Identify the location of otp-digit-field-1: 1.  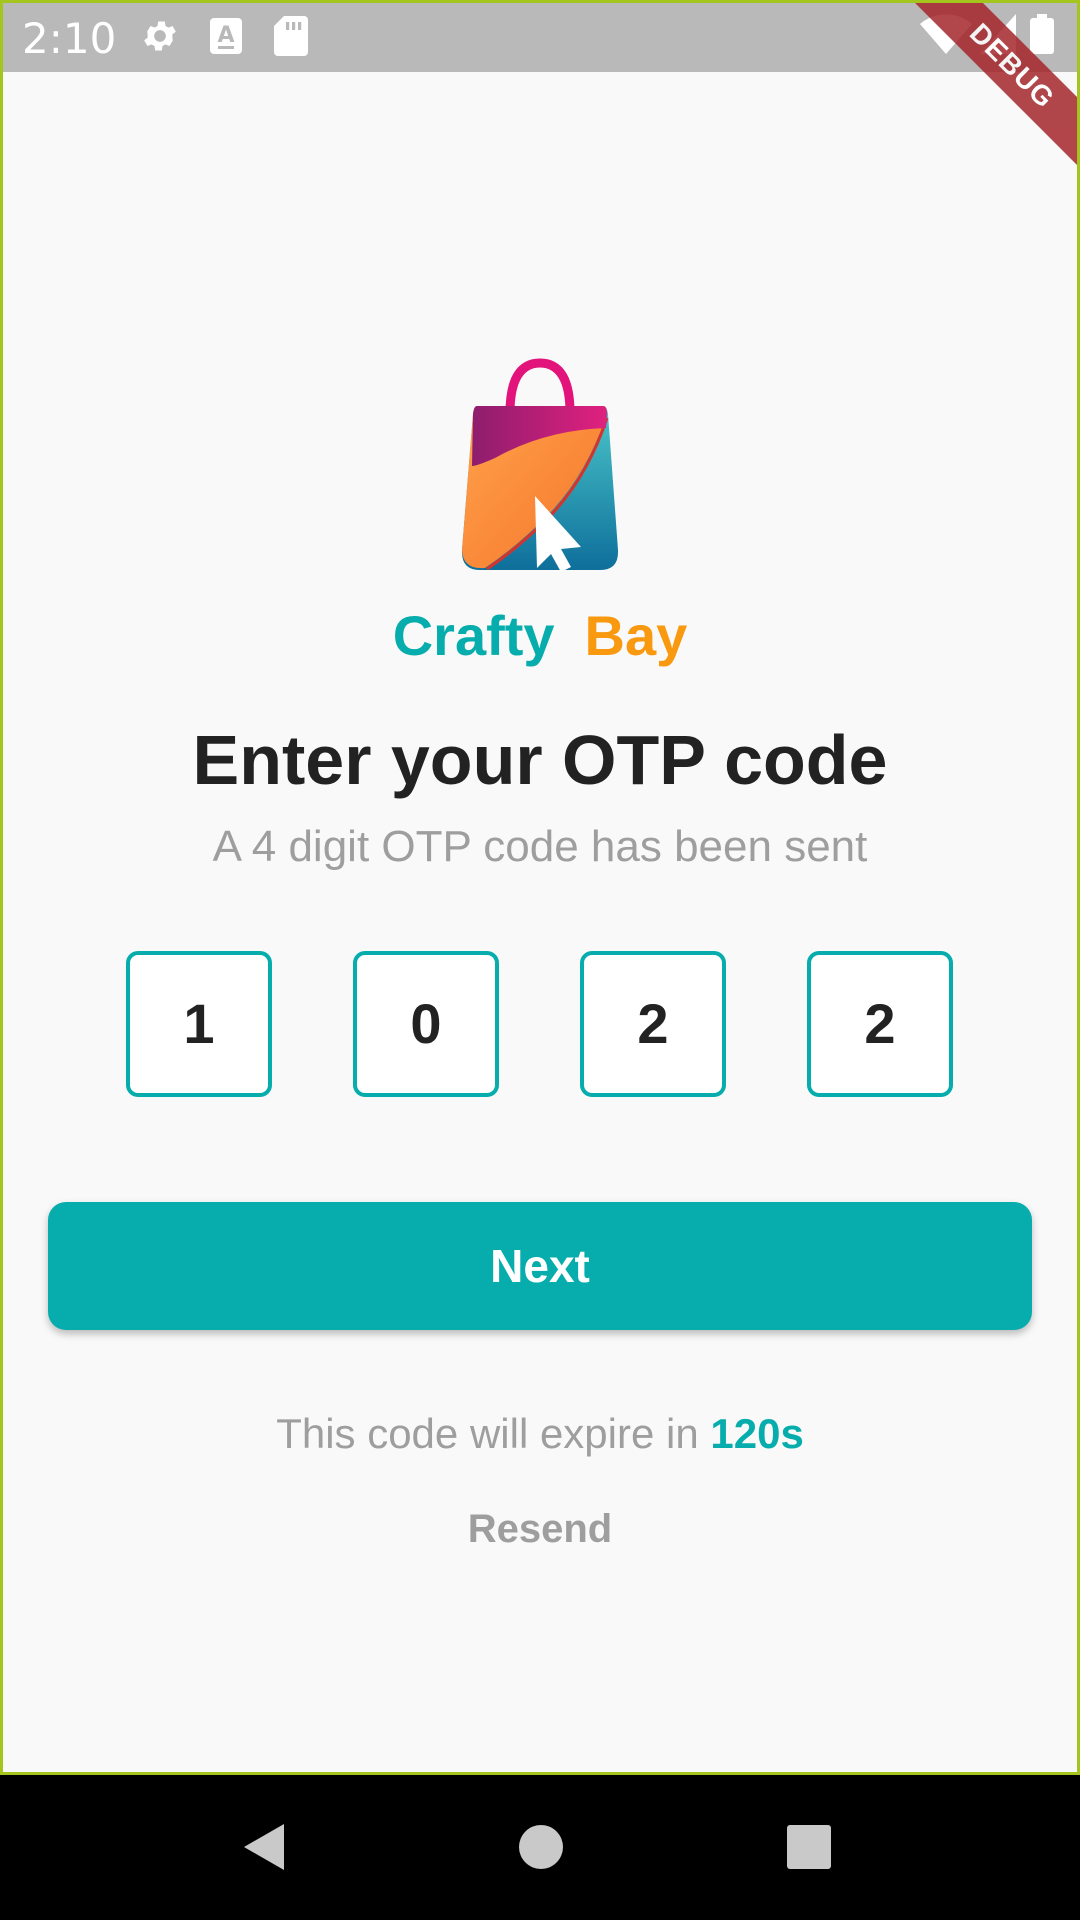
(199, 1024).